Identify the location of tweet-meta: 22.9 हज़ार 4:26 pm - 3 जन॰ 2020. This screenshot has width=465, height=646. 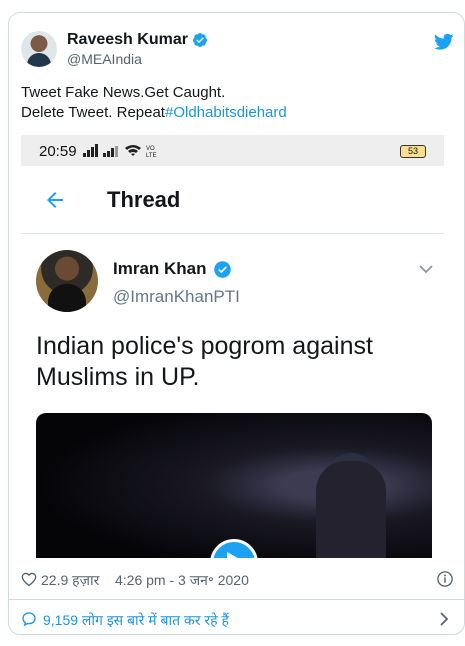
(237, 581).